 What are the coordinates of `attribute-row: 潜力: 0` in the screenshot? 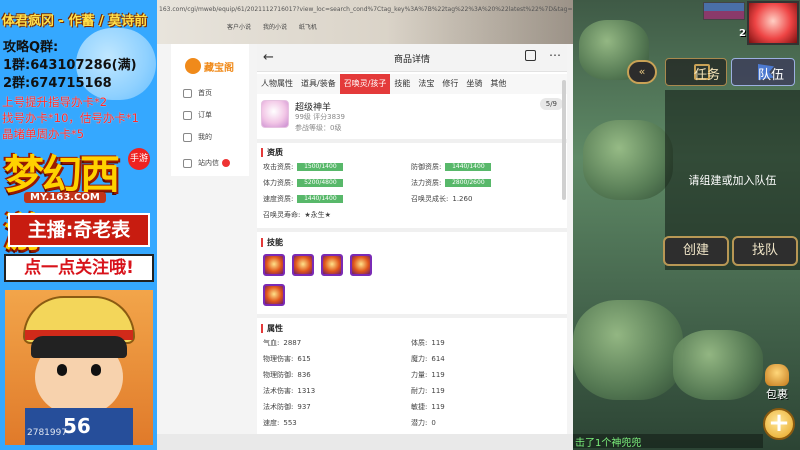 It's located at (423, 423).